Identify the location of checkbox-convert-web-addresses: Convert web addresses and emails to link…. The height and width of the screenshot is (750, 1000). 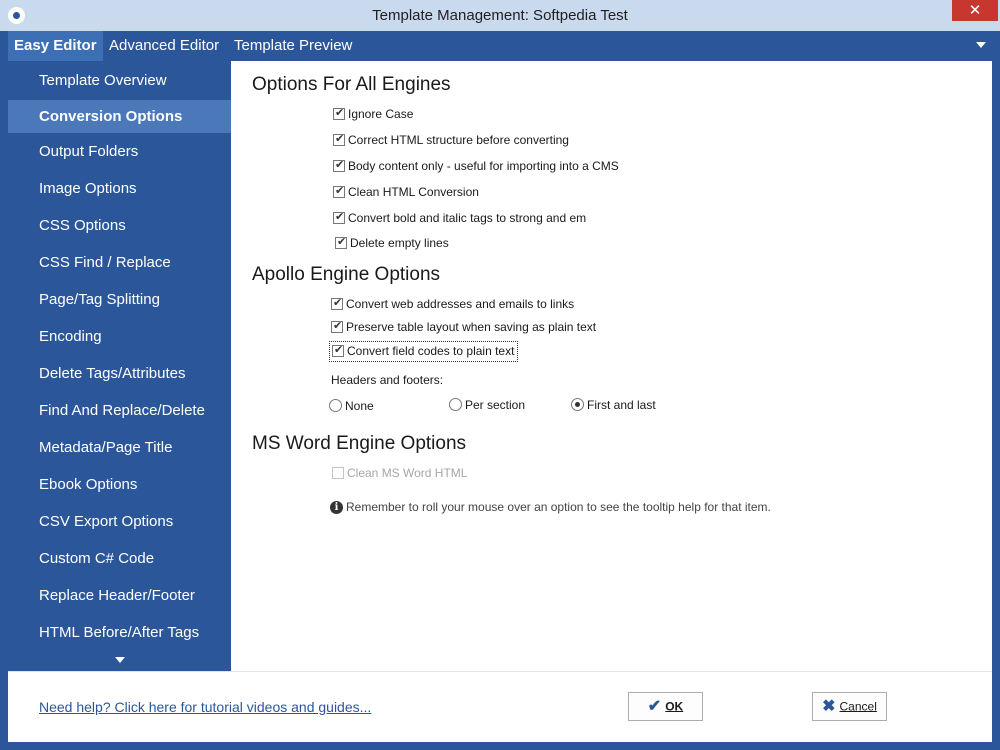
(452, 305).